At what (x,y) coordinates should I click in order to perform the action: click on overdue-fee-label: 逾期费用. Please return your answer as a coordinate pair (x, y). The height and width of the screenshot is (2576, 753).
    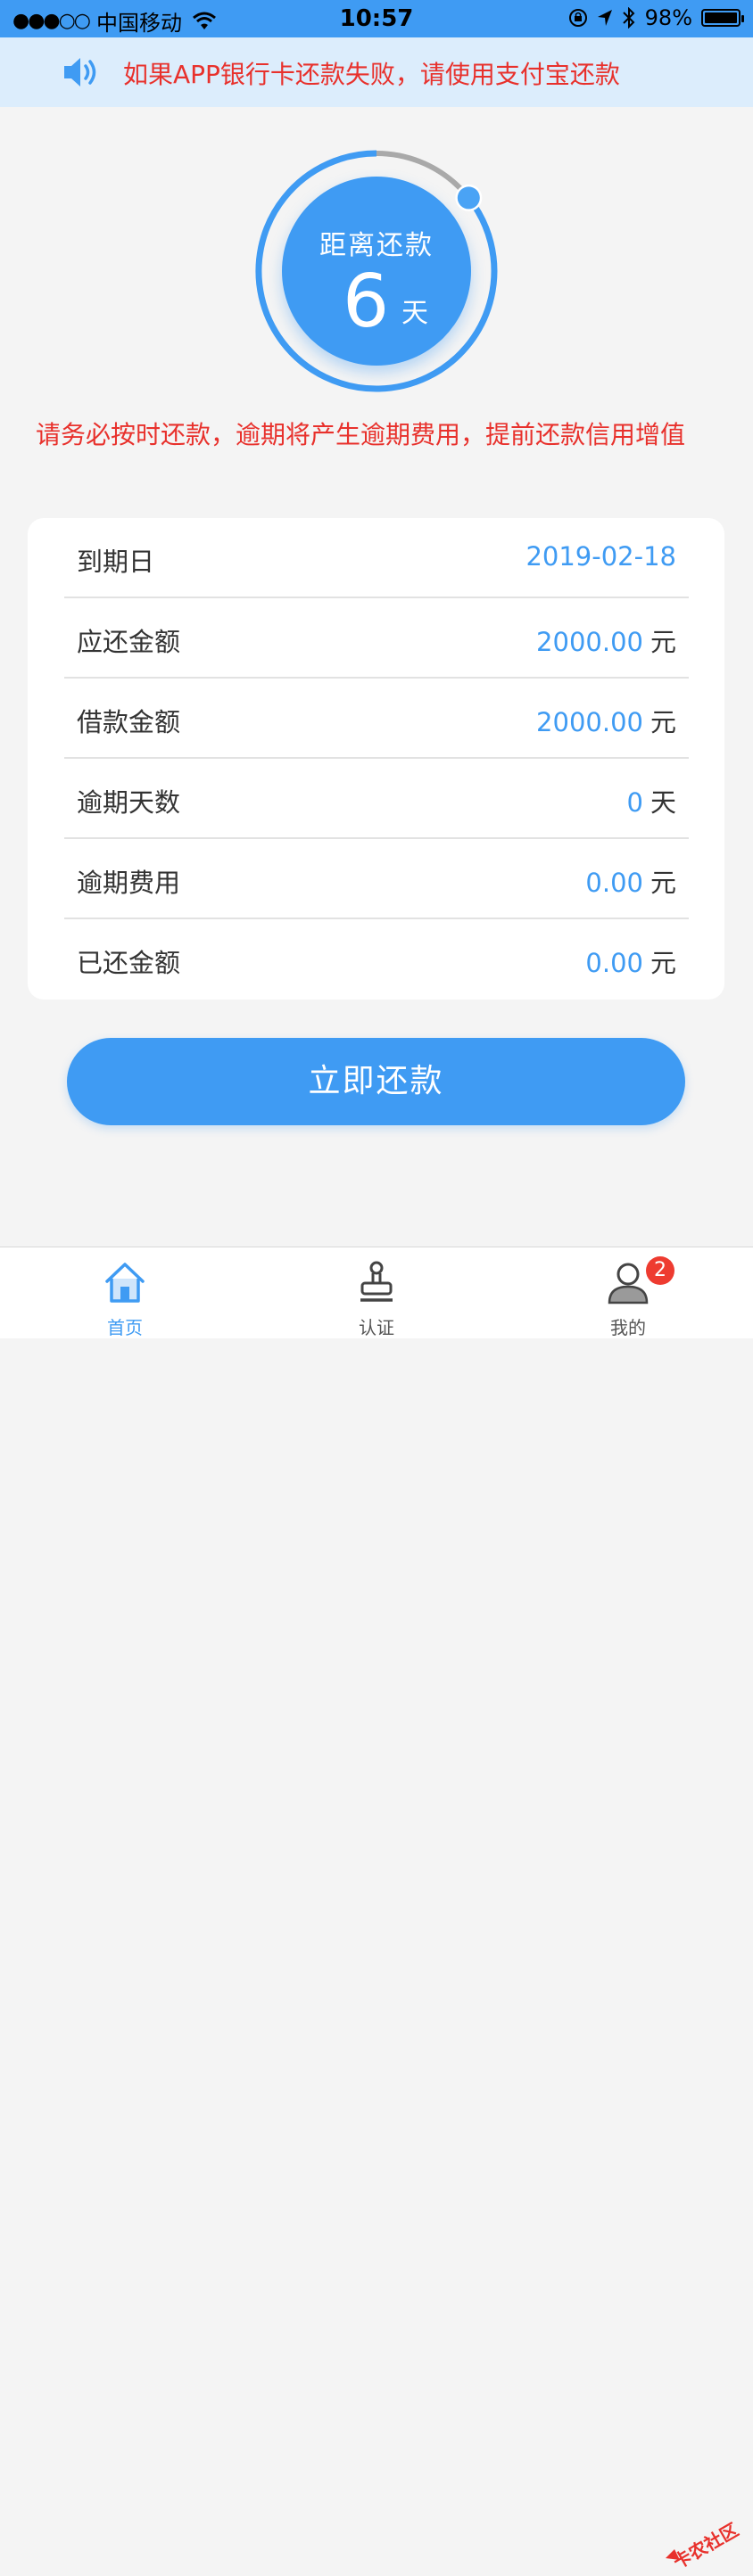
    Looking at the image, I should click on (129, 883).